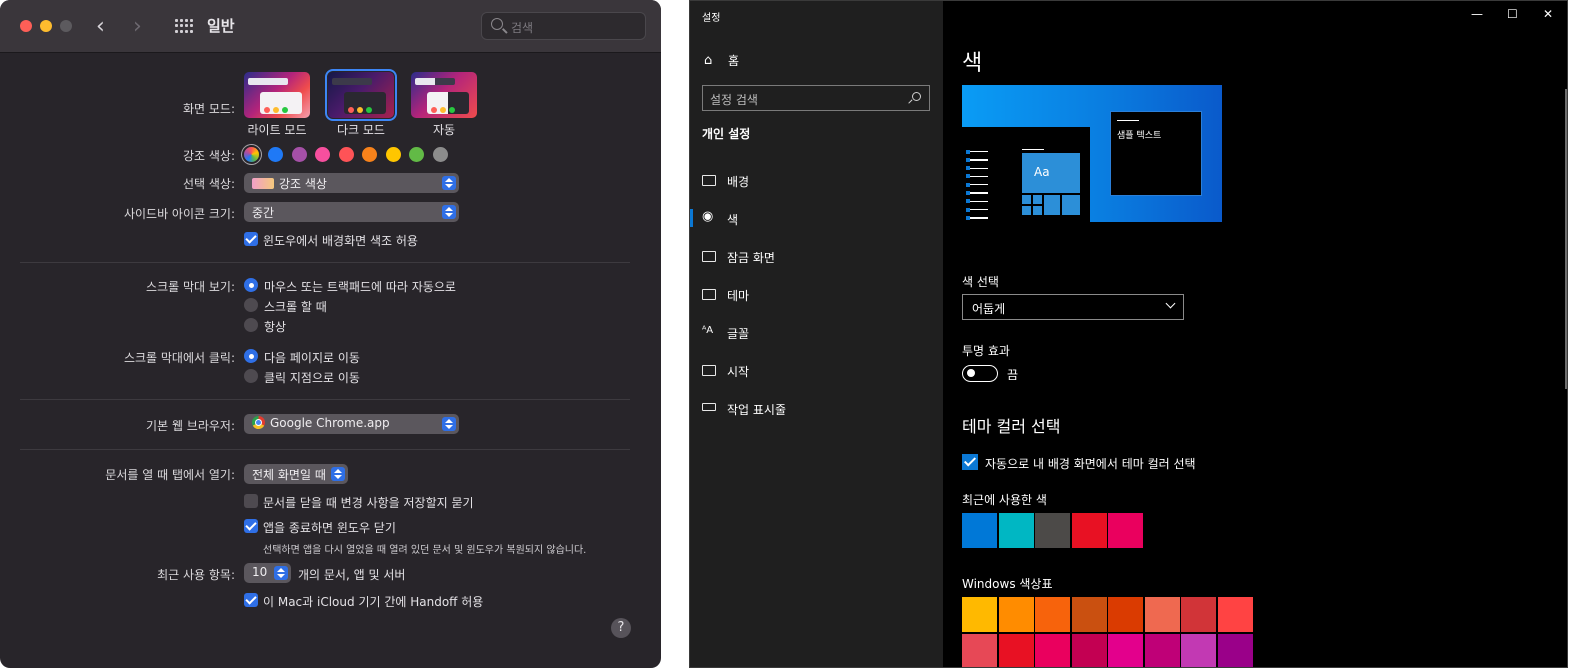  What do you see at coordinates (732, 219) in the screenshot?
I see `nav-colors: 색` at bounding box center [732, 219].